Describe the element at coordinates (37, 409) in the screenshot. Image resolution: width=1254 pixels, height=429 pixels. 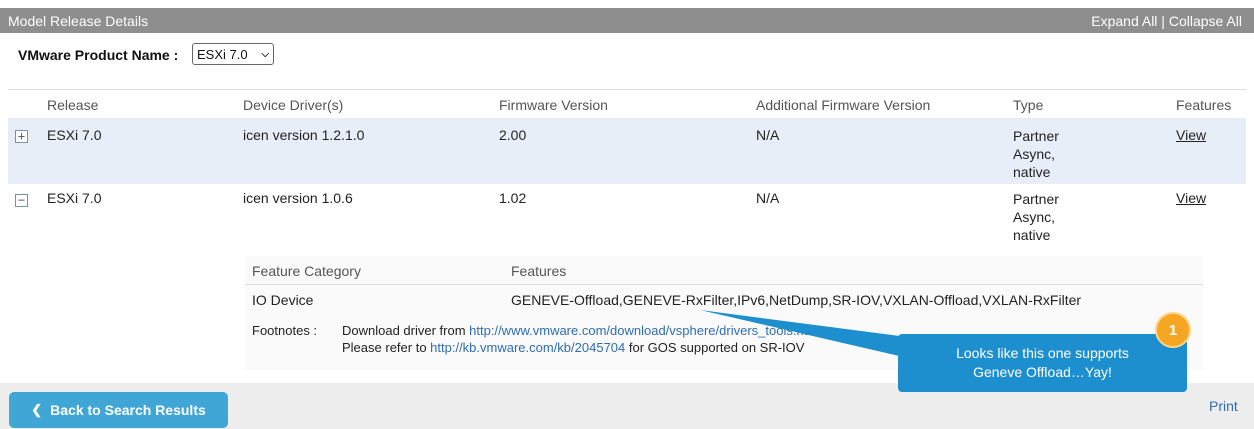
I see `chevron-left-icon: ❮` at that location.